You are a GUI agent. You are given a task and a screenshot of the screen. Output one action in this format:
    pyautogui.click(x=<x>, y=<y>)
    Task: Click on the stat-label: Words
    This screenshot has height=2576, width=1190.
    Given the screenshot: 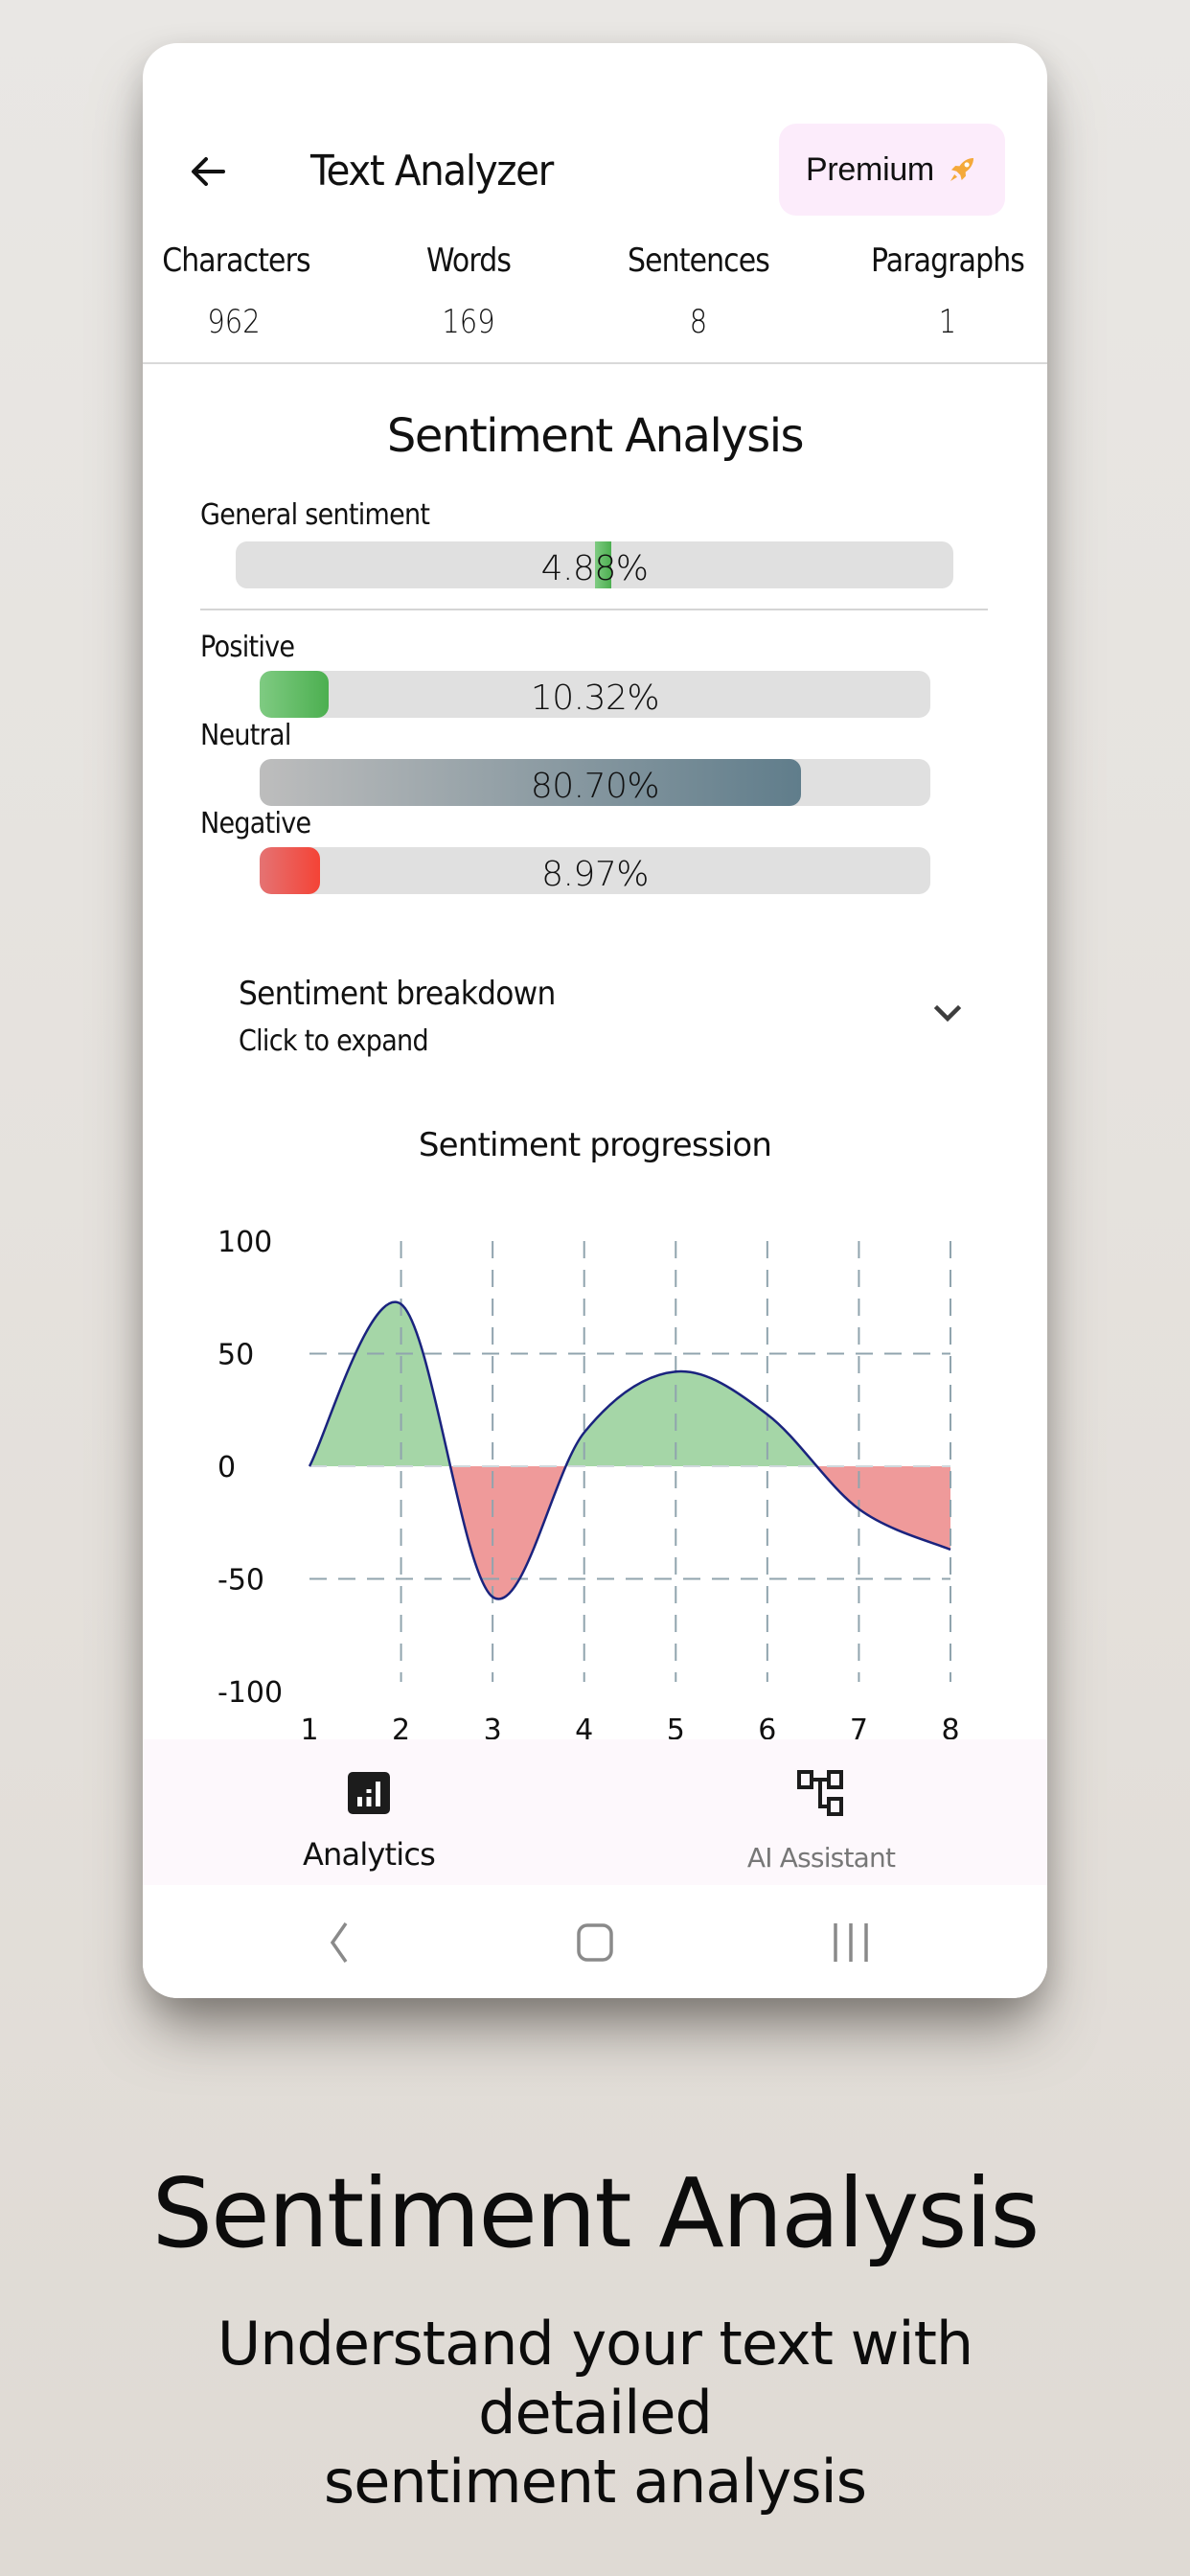 What is the action you would take?
    pyautogui.click(x=468, y=261)
    